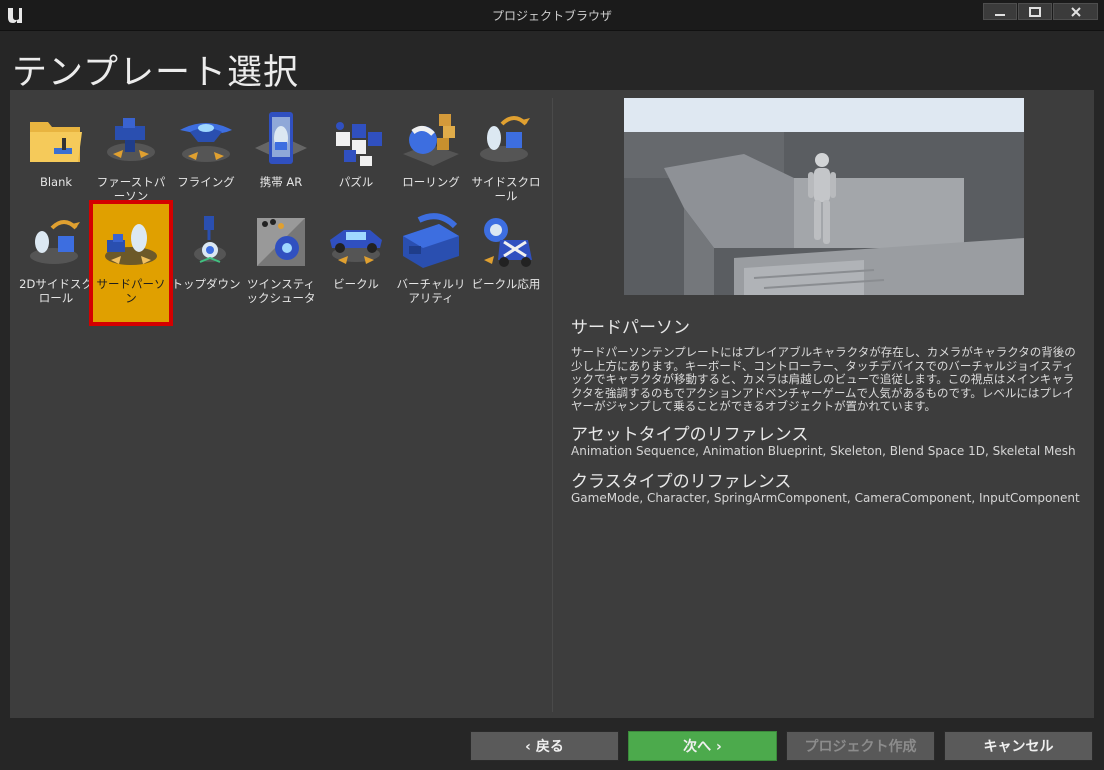  I want to click on template-label: Blank, so click(56, 182).